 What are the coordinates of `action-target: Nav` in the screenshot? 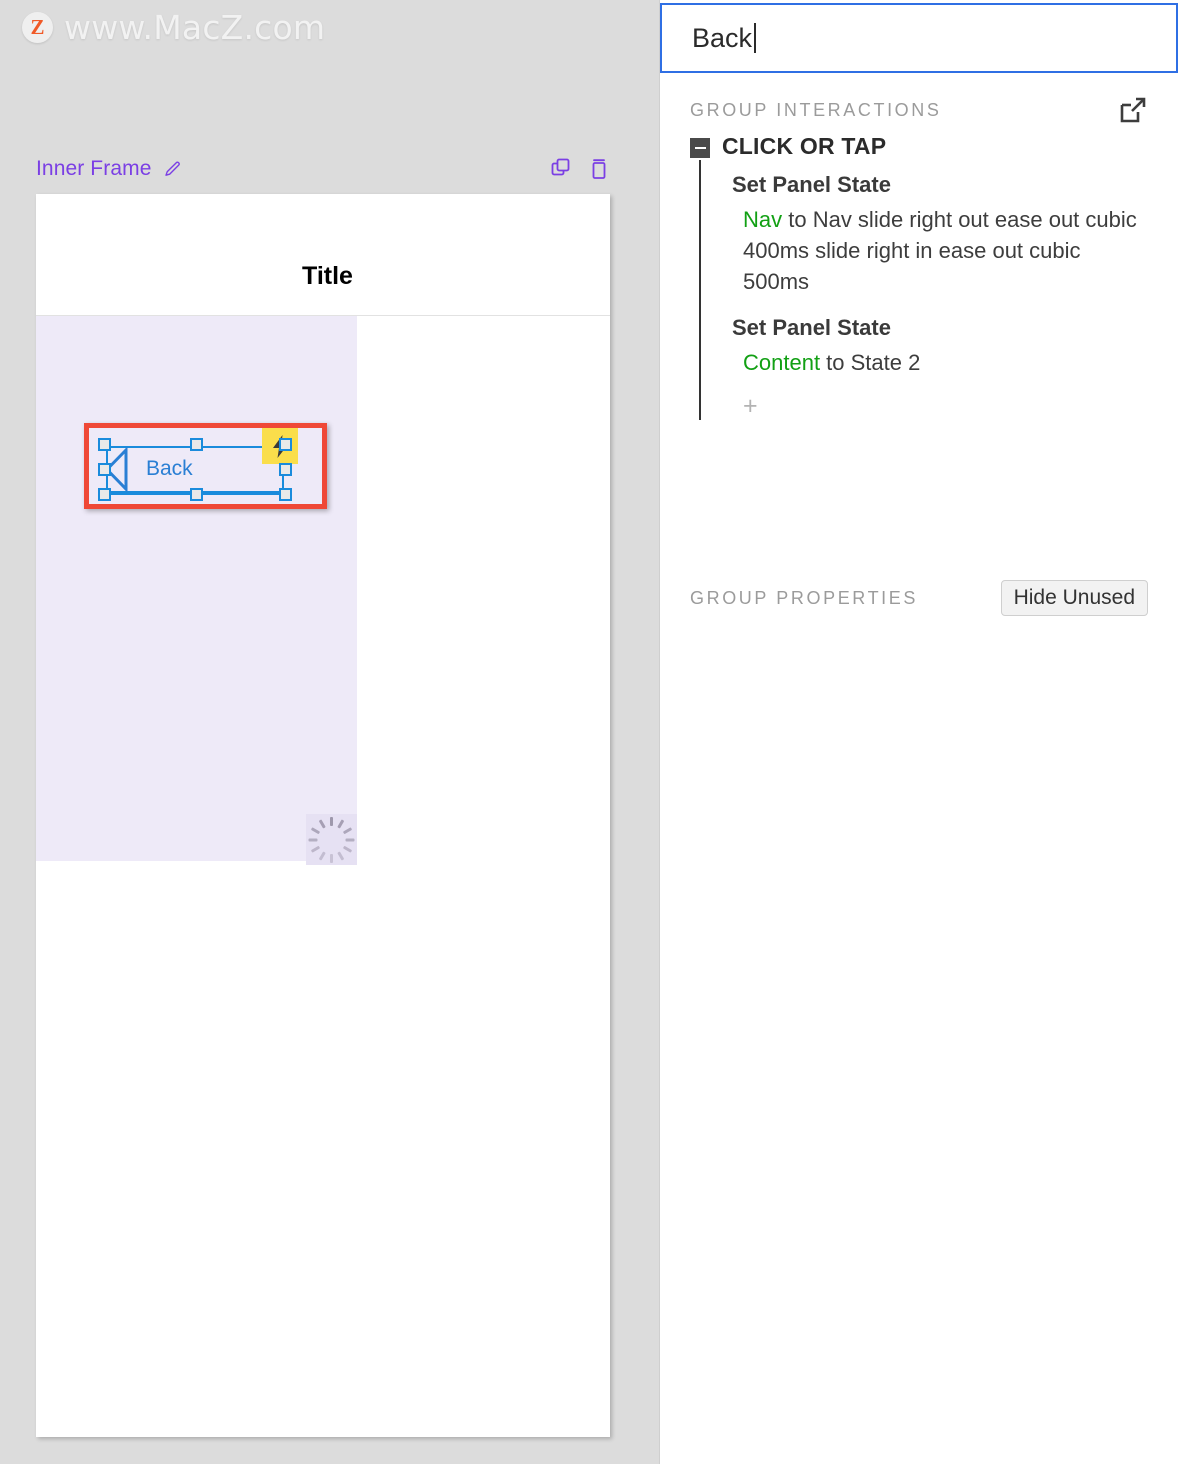 It's located at (763, 219).